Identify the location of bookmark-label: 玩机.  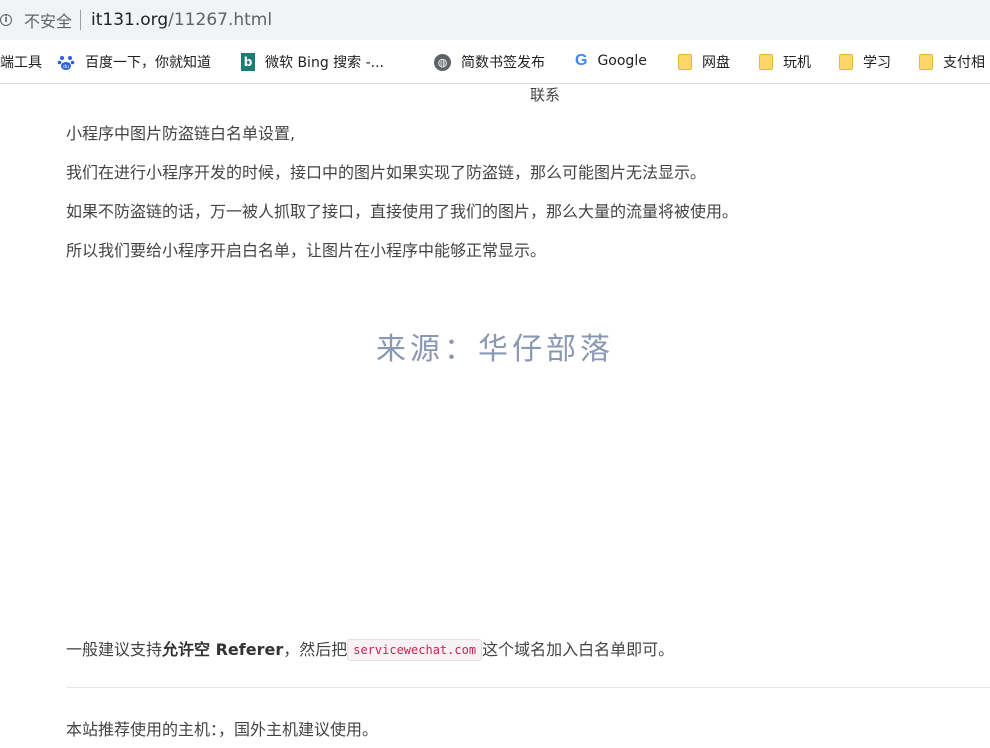
(797, 63).